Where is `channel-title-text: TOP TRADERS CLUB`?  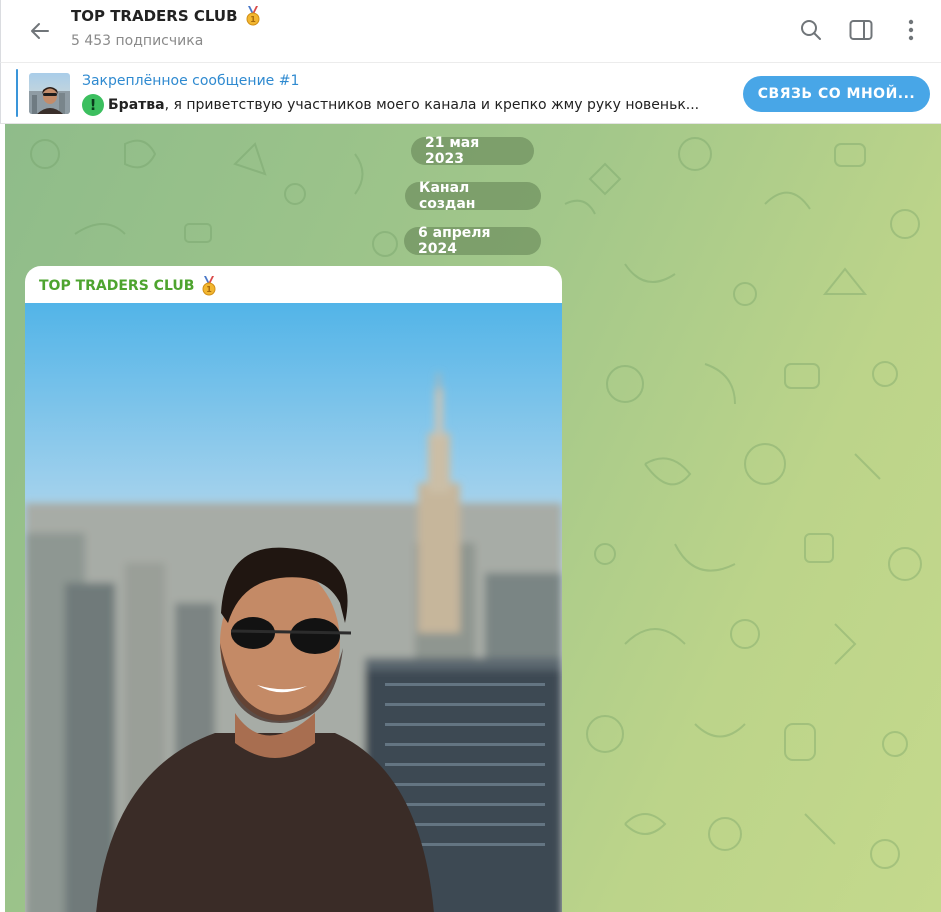
channel-title-text: TOP TRADERS CLUB is located at coordinates (154, 16).